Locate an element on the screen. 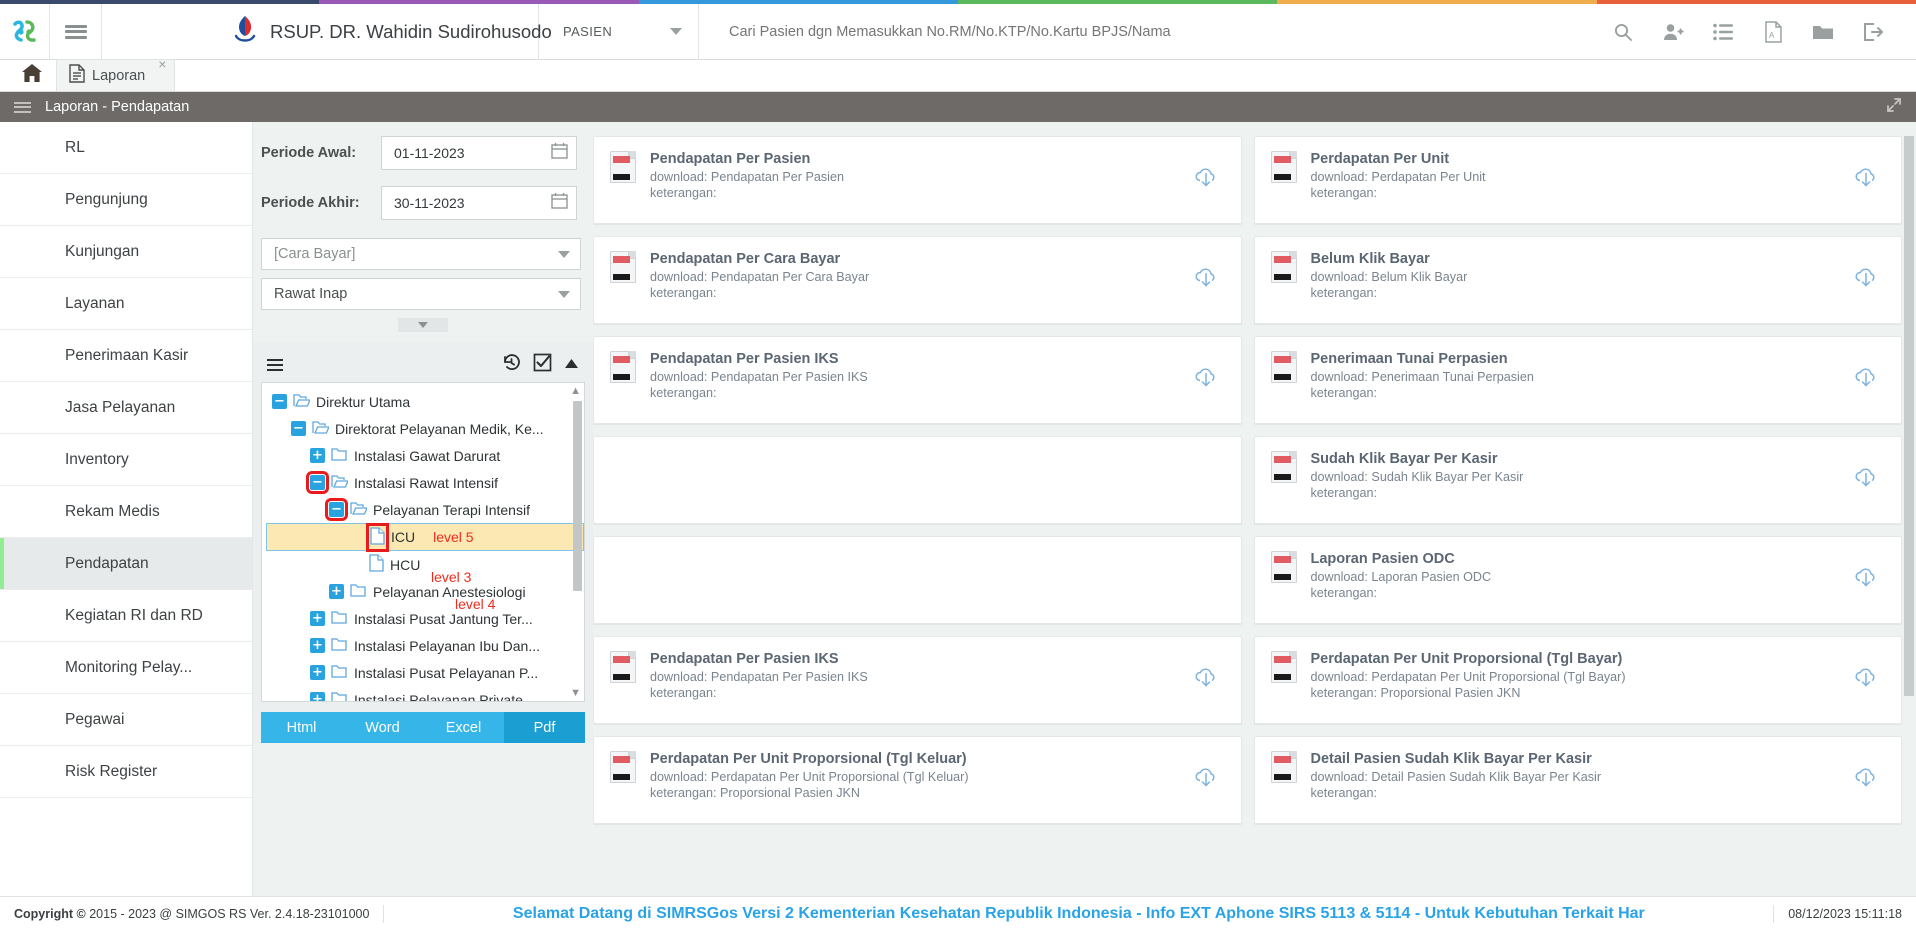  tree-scroll-thumb is located at coordinates (577, 496).